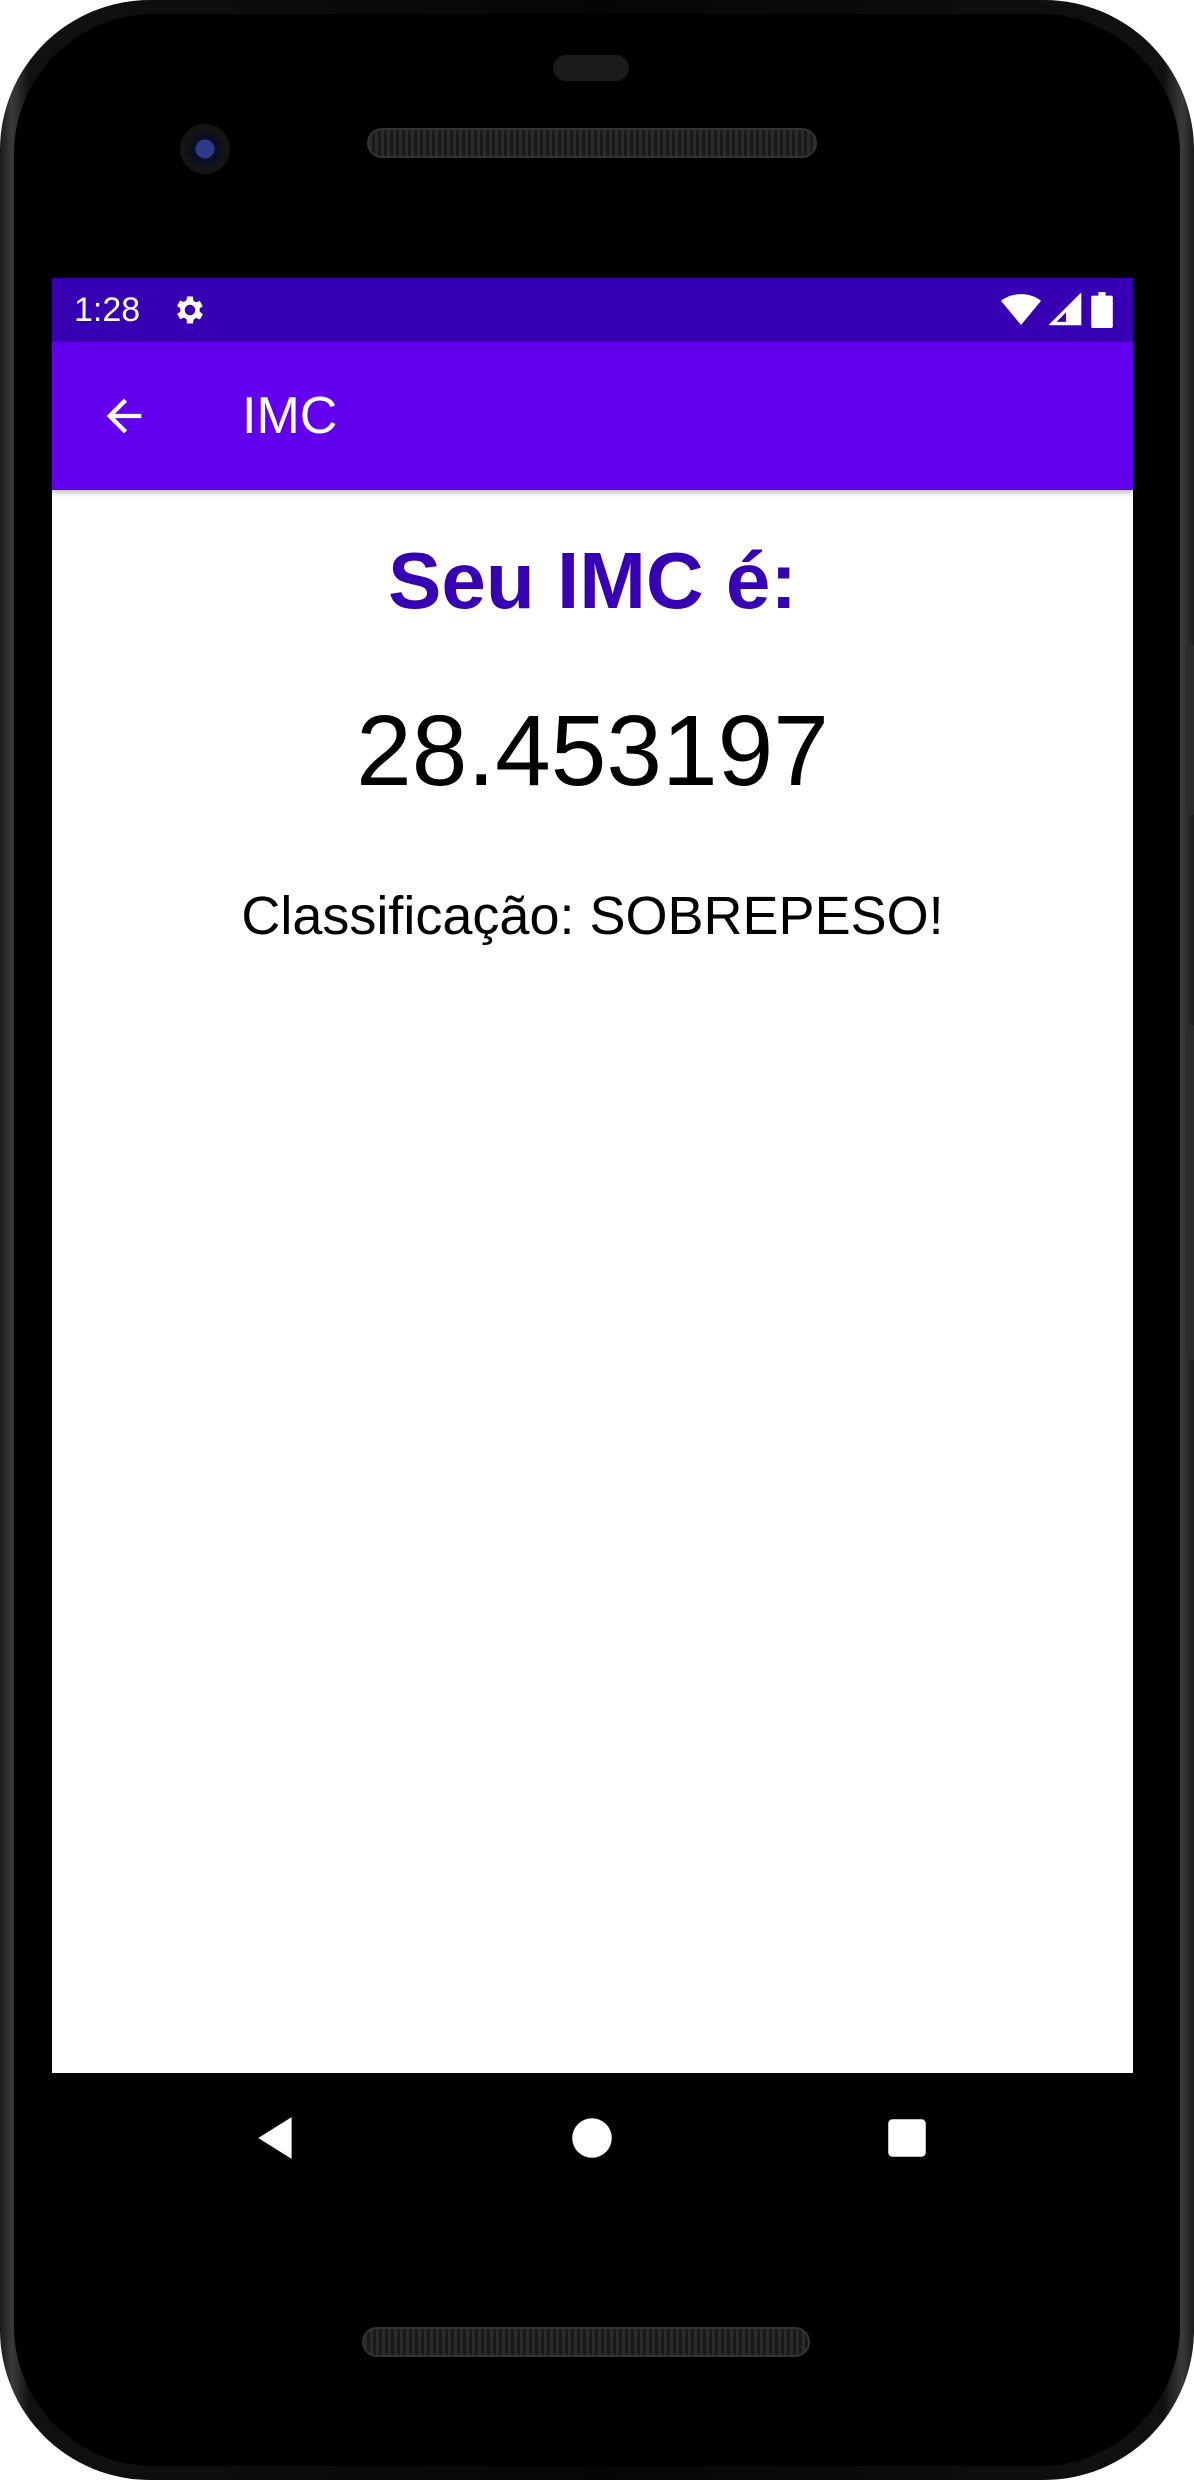 This screenshot has height=2480, width=1194. What do you see at coordinates (592, 310) in the screenshot?
I see `status-bar: 1:28` at bounding box center [592, 310].